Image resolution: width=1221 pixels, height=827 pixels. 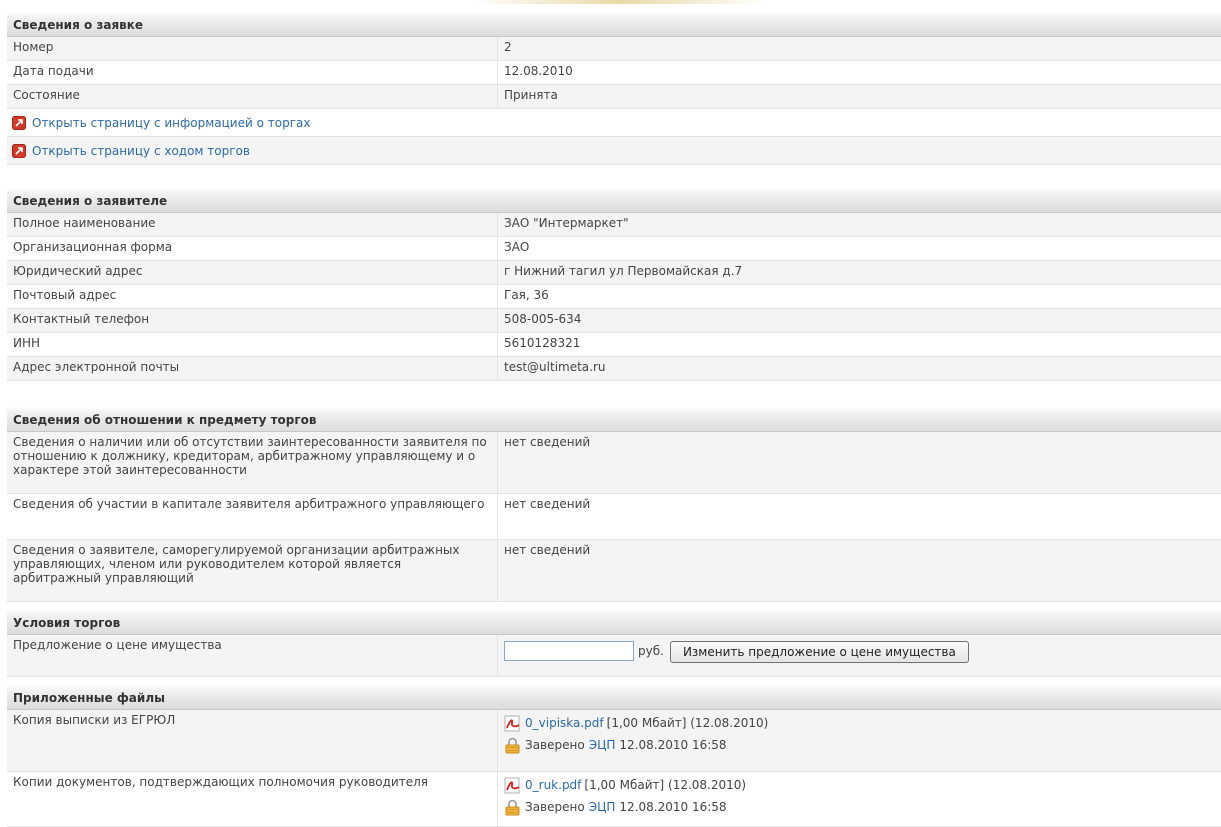 What do you see at coordinates (859, 368) in the screenshot?
I see `field-value: test@ultimeta.ru` at bounding box center [859, 368].